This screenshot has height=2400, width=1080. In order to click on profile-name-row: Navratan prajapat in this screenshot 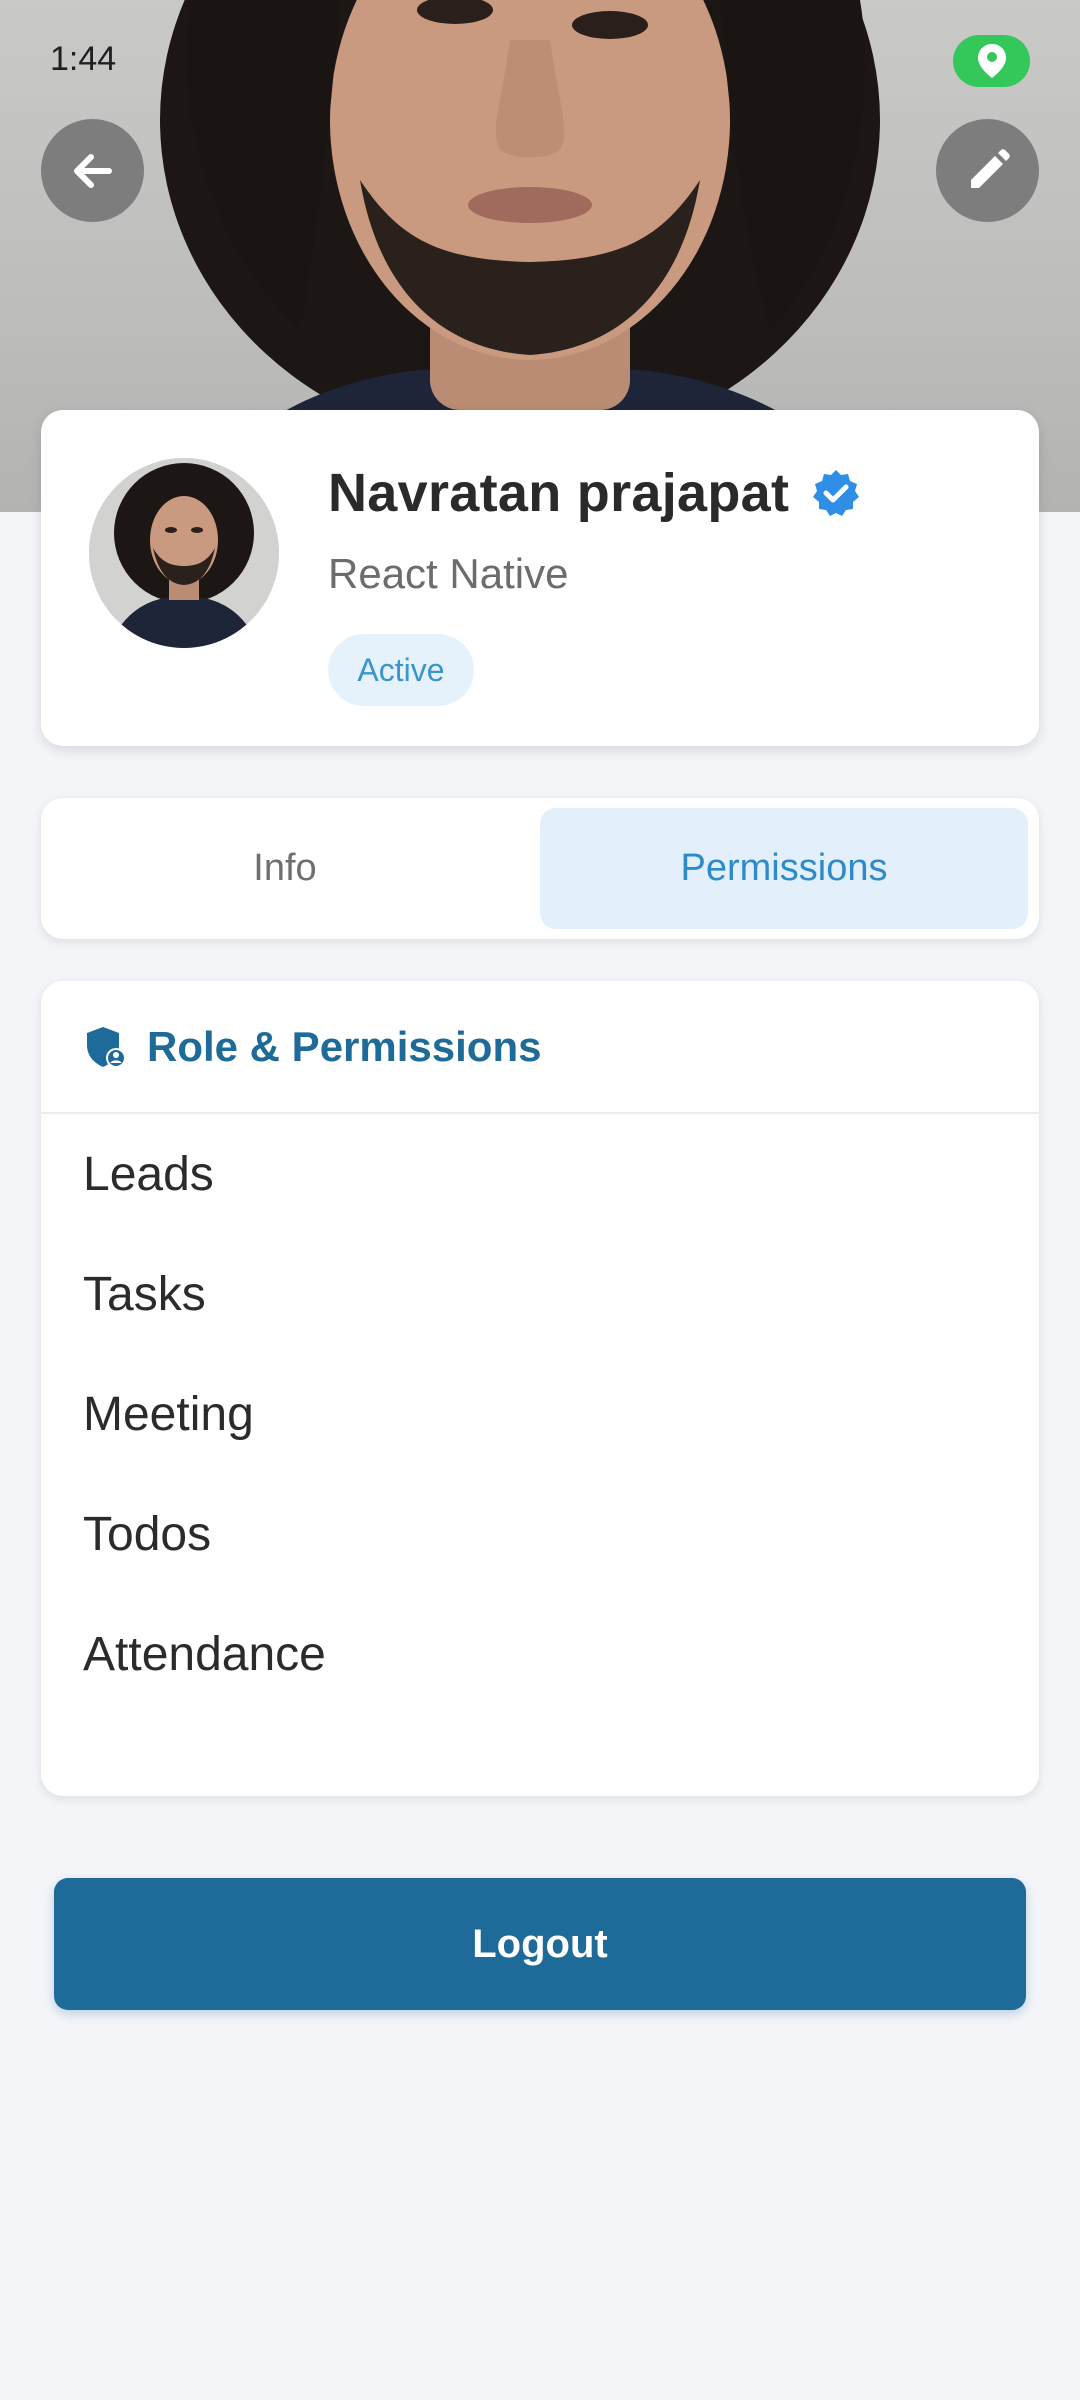, I will do `click(594, 493)`.